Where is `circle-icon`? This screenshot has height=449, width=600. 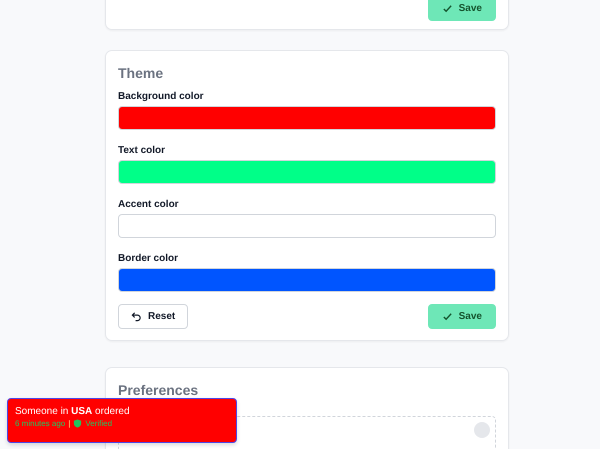
circle-icon is located at coordinates (482, 430).